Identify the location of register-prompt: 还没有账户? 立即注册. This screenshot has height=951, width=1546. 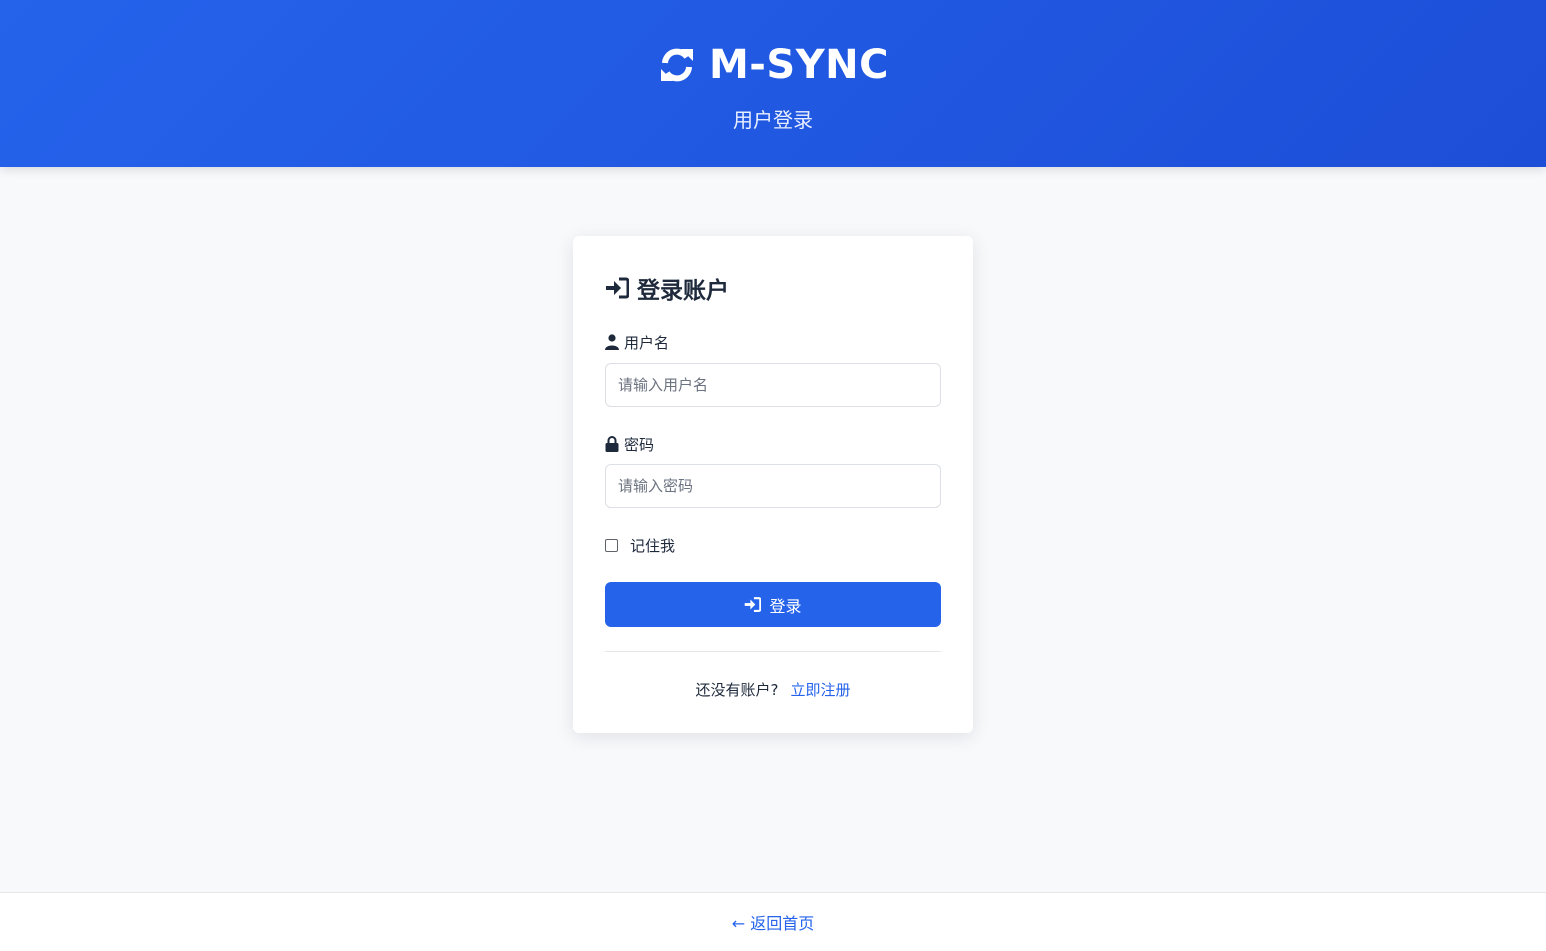
(773, 689).